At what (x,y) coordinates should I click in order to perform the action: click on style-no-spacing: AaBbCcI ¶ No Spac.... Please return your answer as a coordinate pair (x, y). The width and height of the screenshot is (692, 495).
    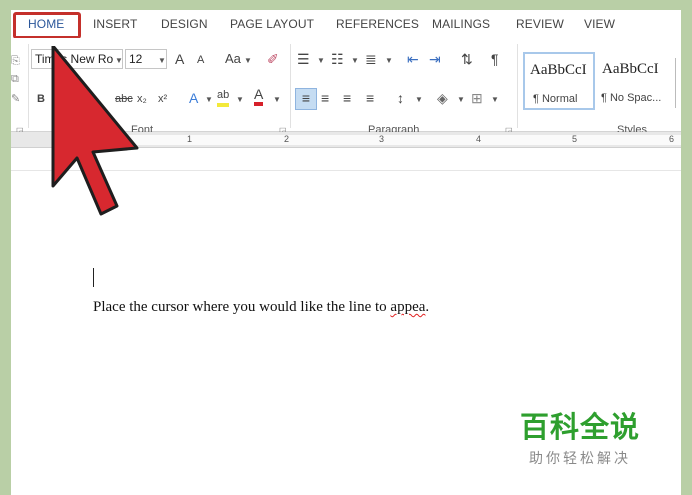
    Looking at the image, I should click on (633, 81).